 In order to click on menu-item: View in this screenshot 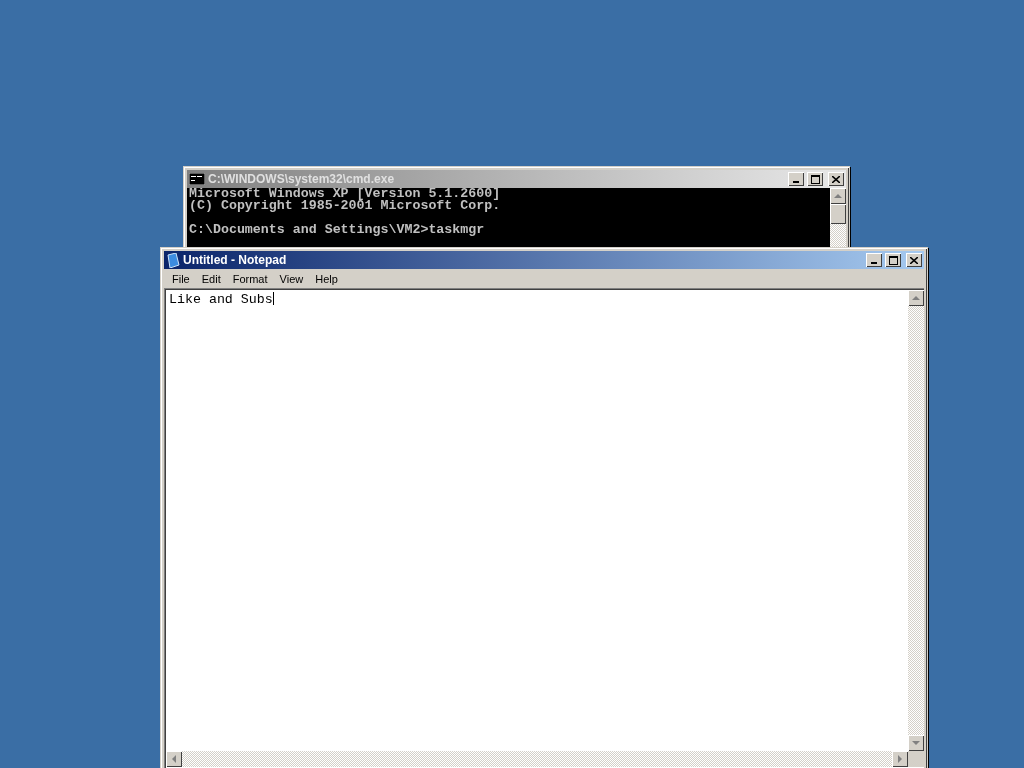, I will do `click(291, 278)`.